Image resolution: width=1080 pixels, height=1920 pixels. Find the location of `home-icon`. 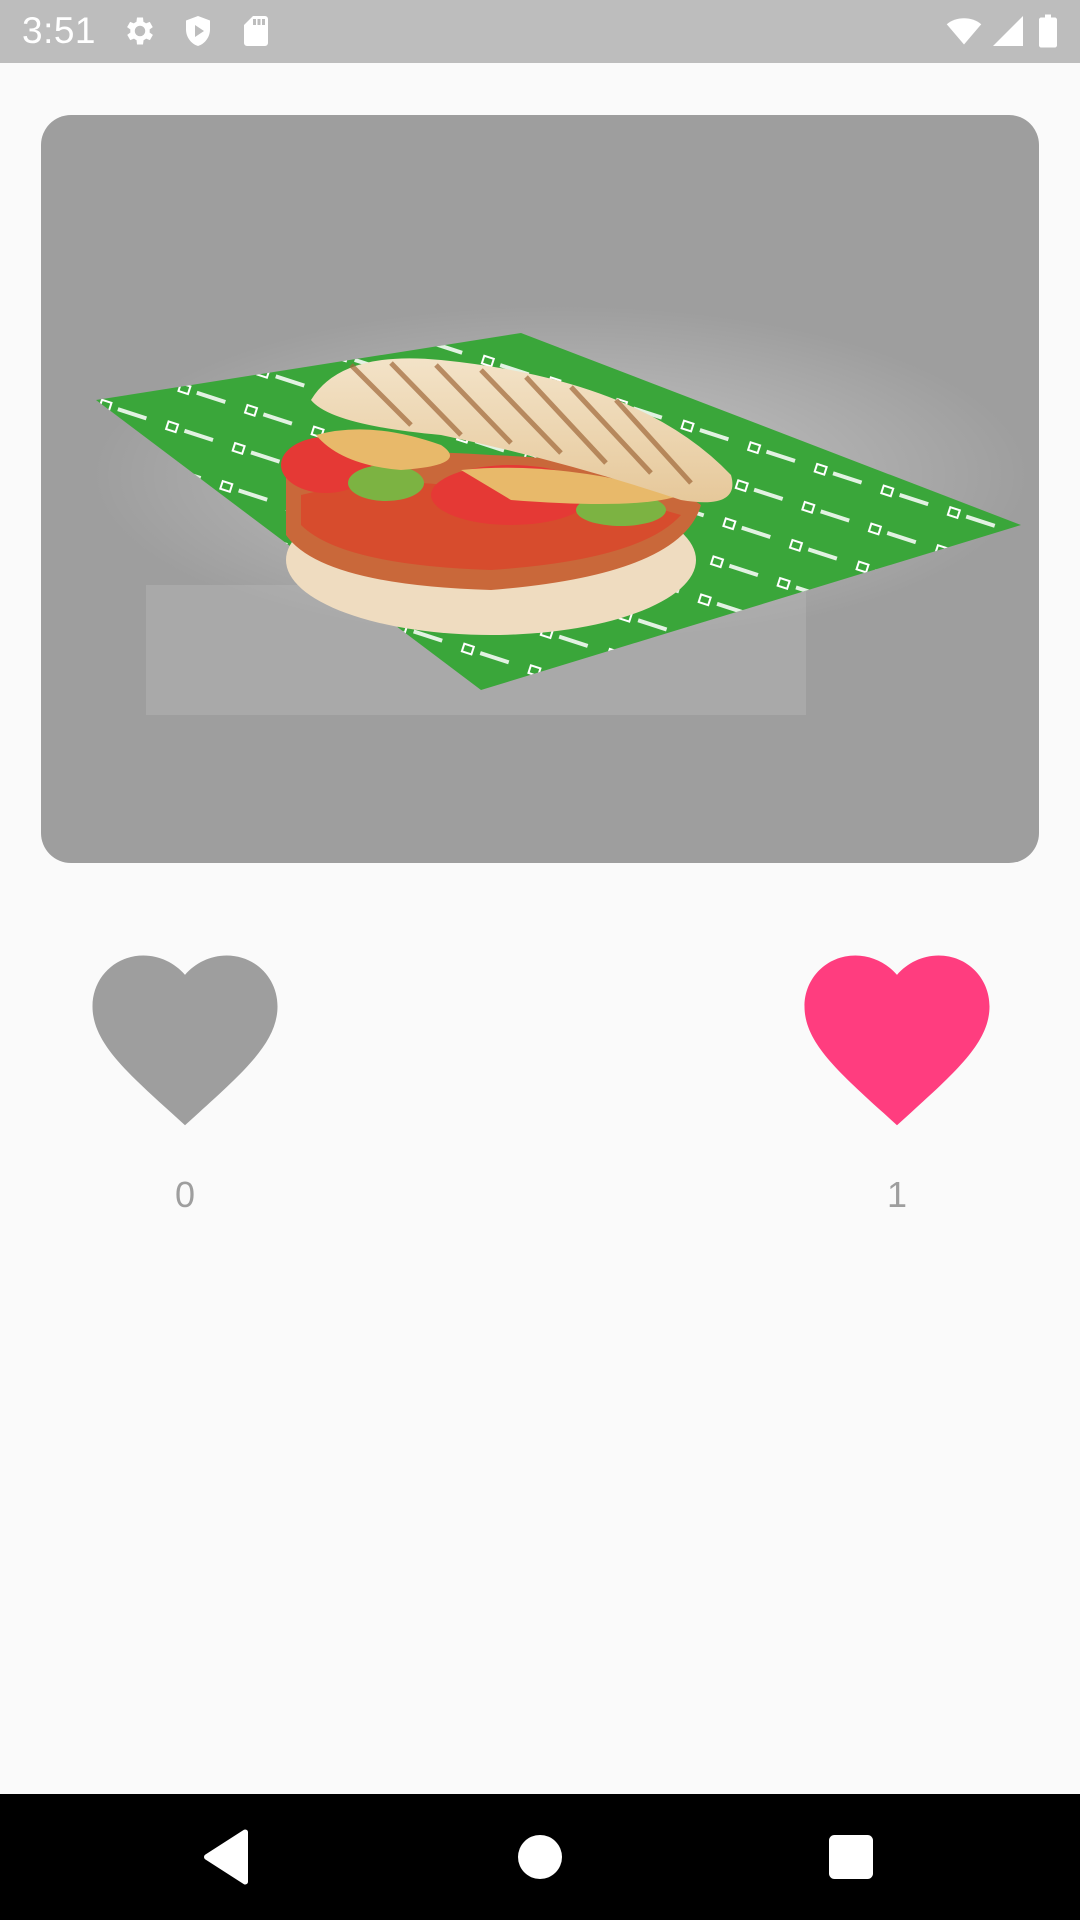

home-icon is located at coordinates (540, 1857).